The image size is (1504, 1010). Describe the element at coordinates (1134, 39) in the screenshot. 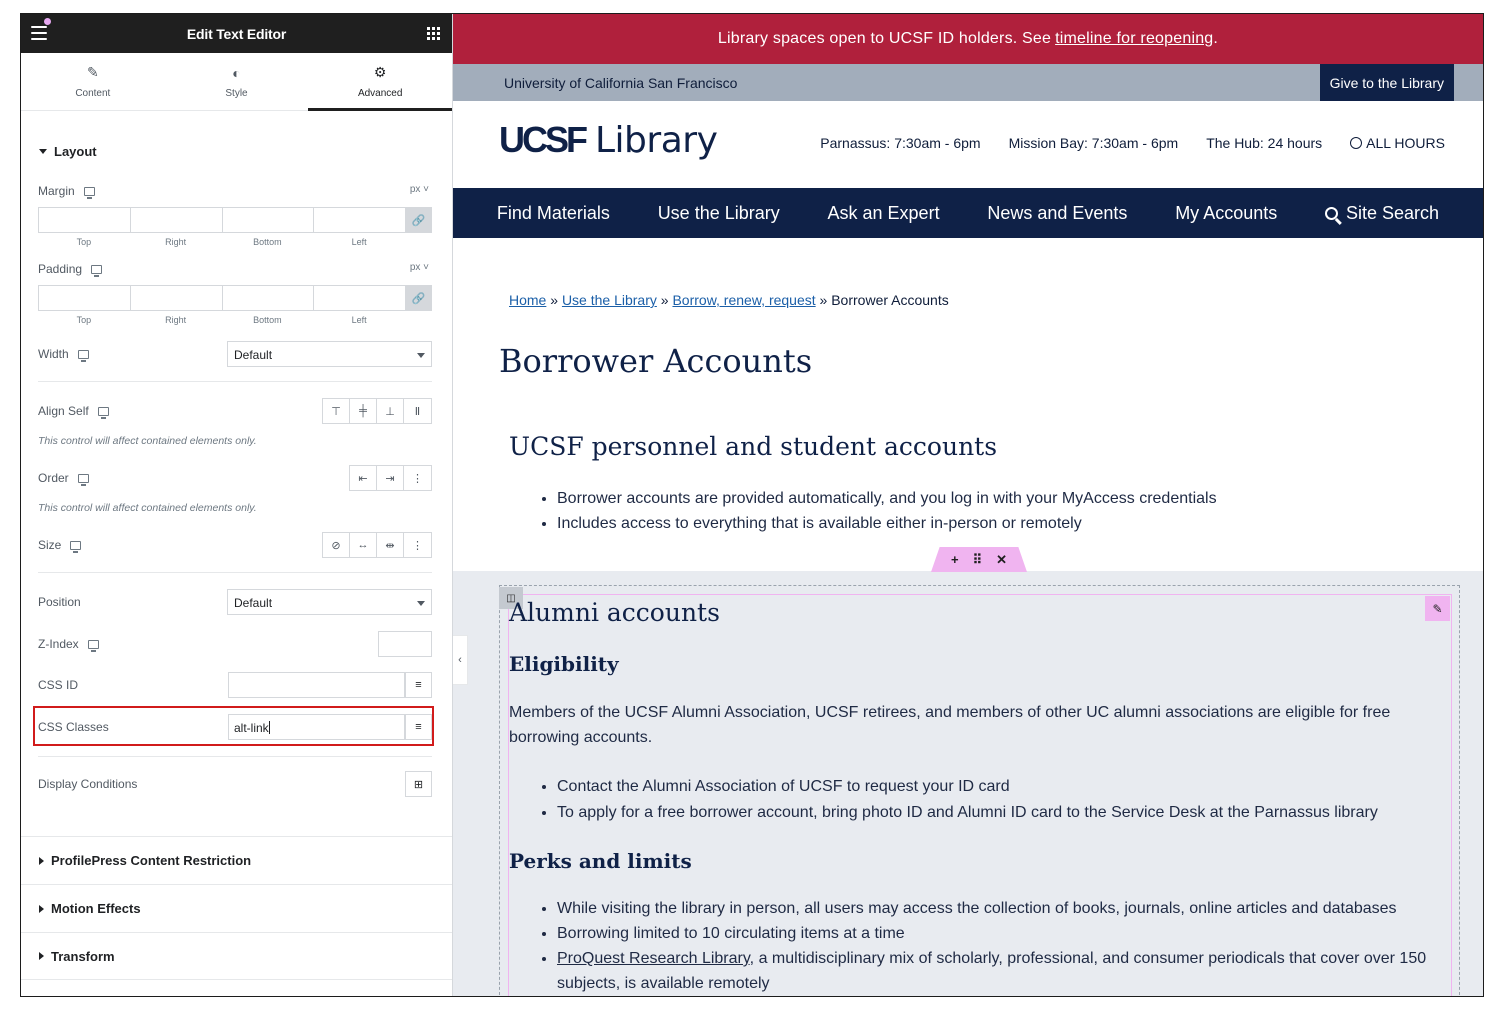

I see `alert-link: timeline for reopening` at that location.